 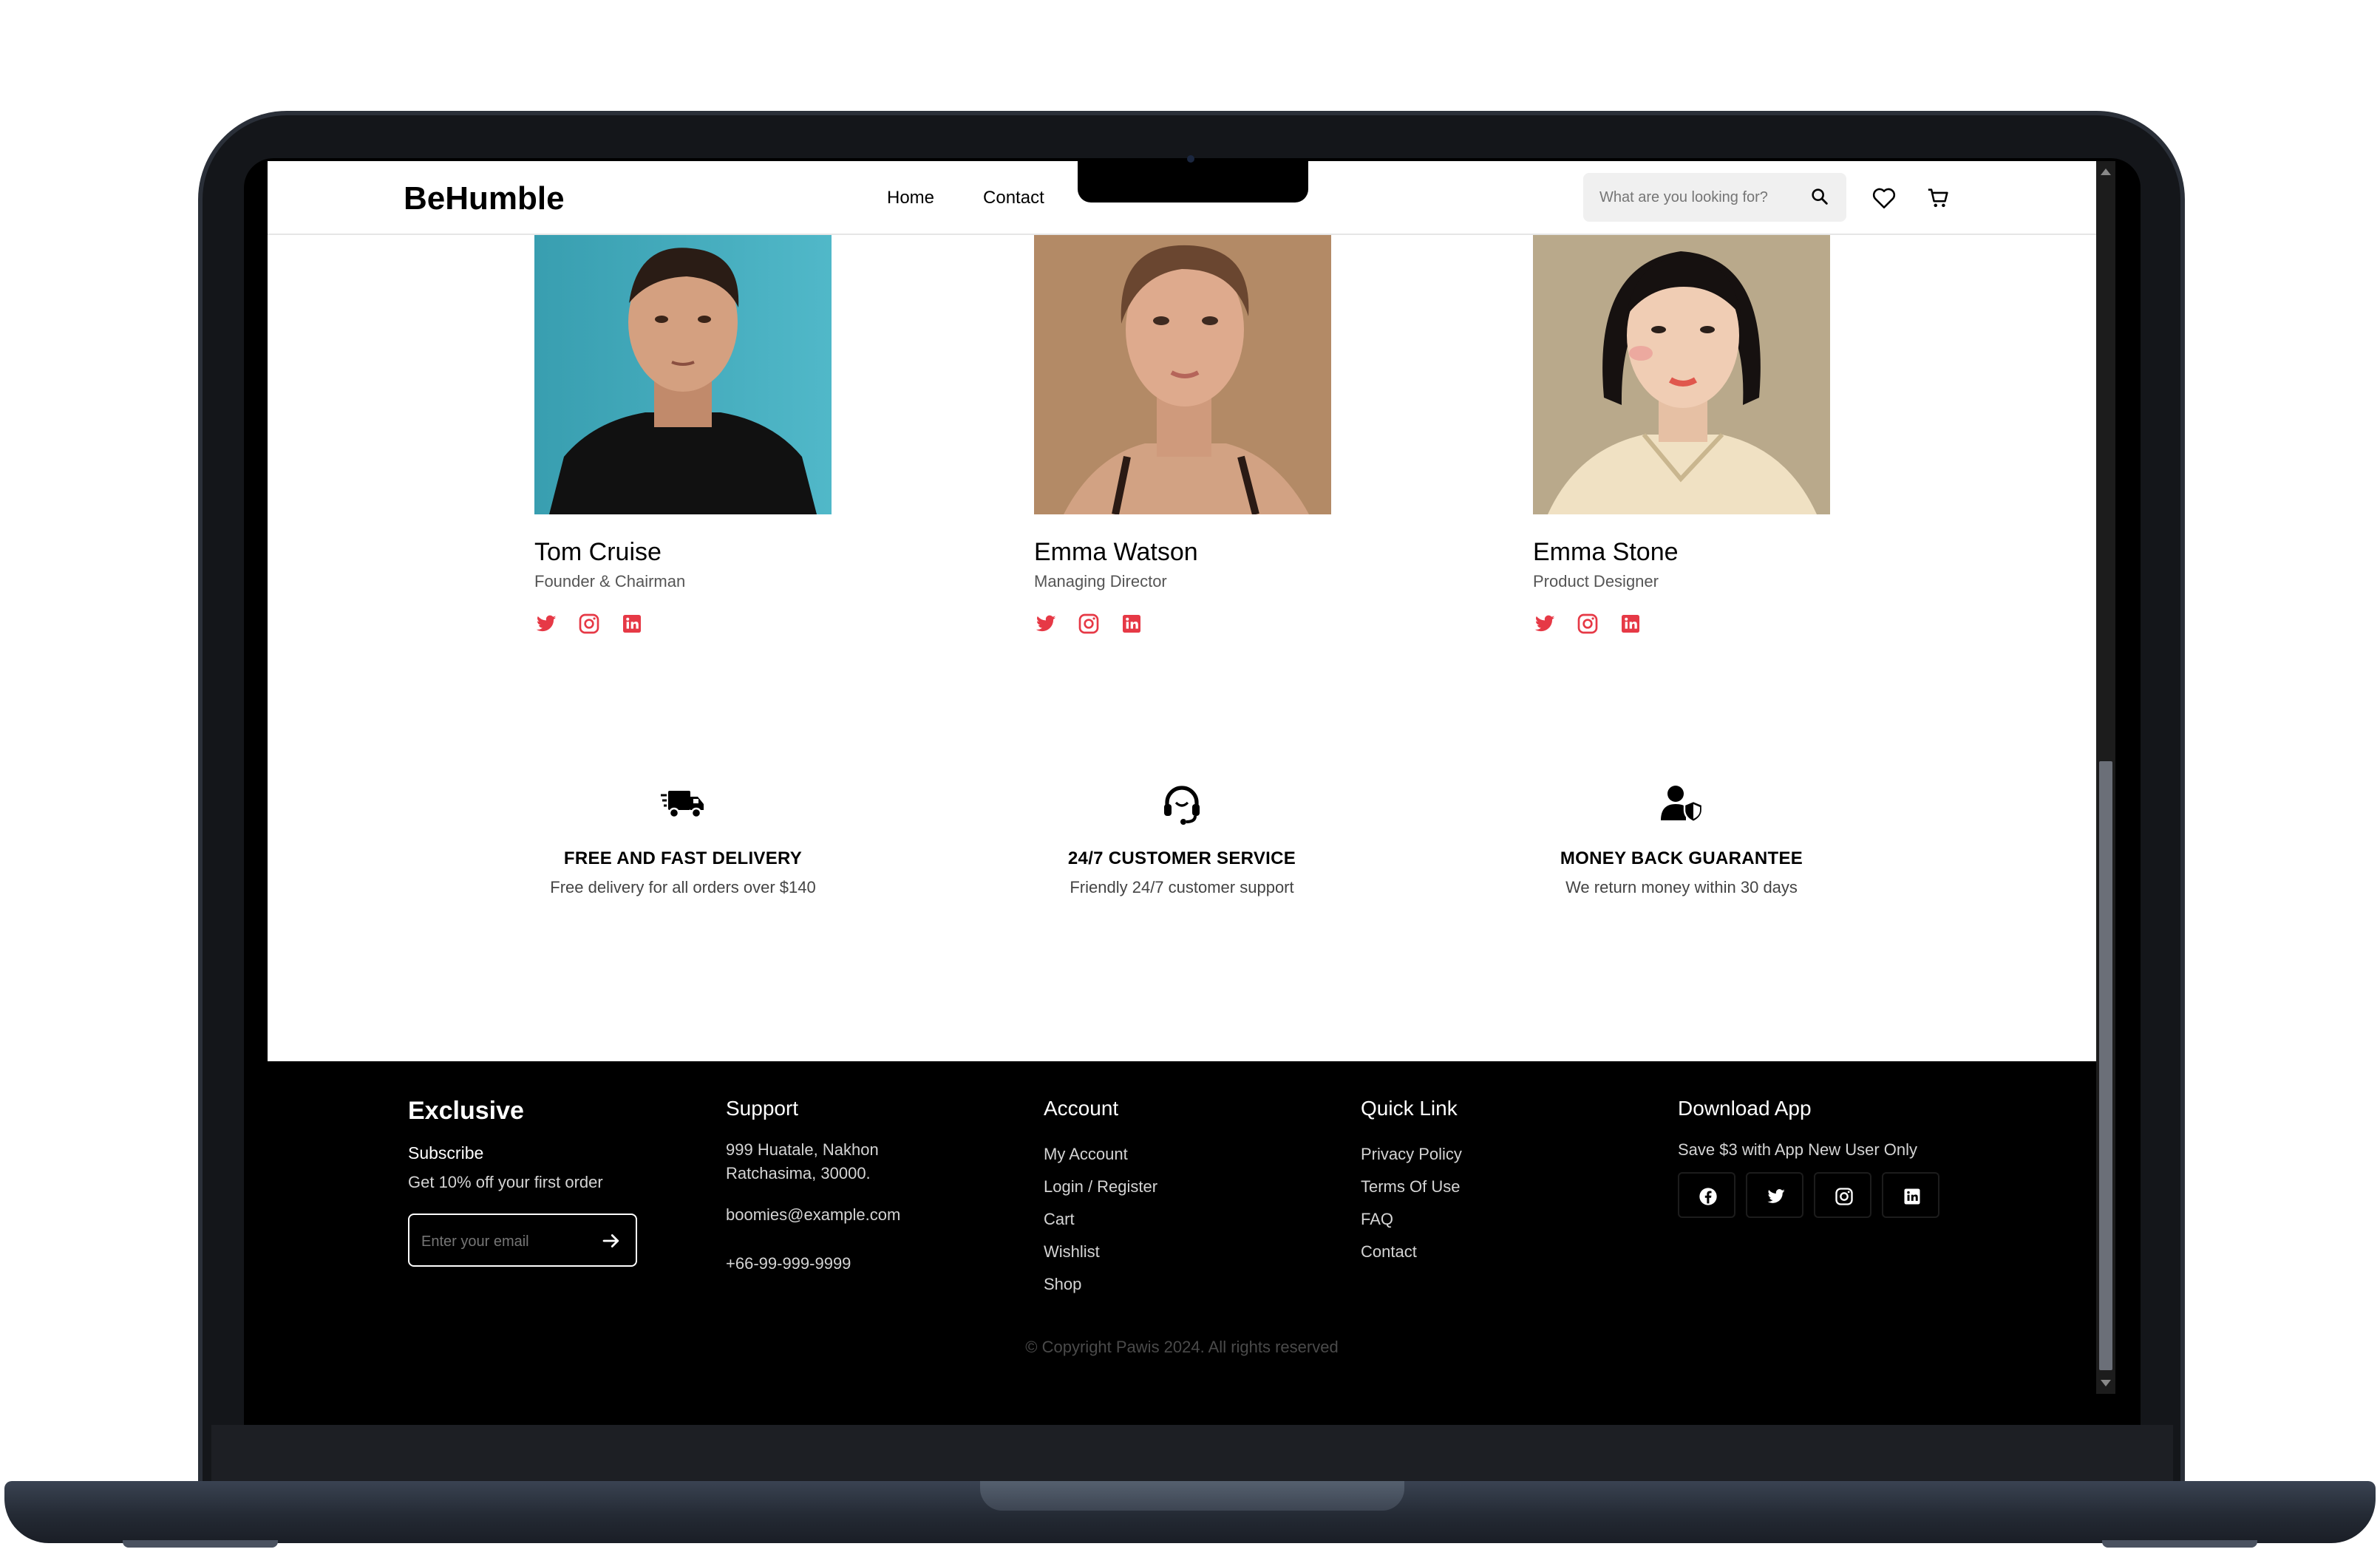 What do you see at coordinates (2106, 1383) in the screenshot?
I see `scroll-down-arrow-icon` at bounding box center [2106, 1383].